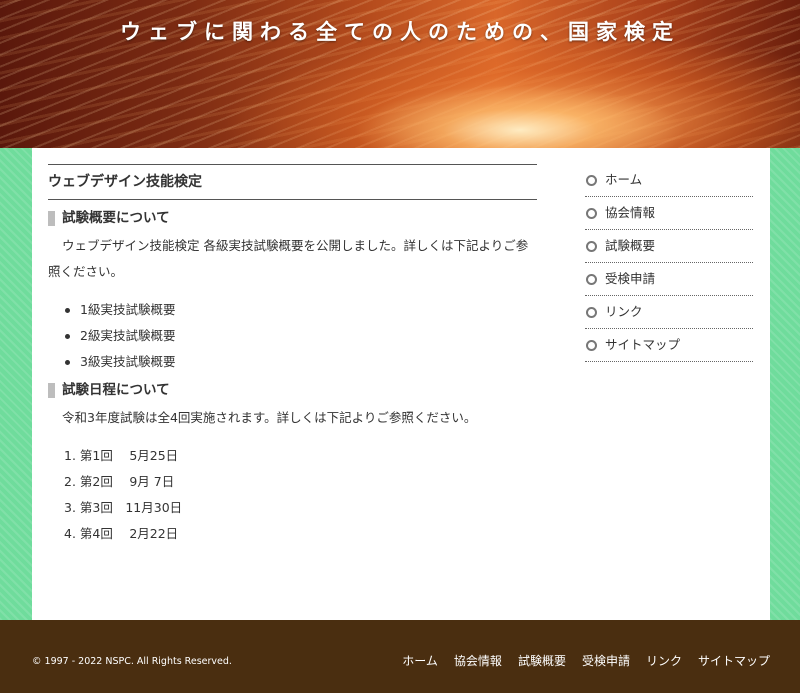  What do you see at coordinates (128, 361) in the screenshot?
I see `list-item-label: 3級実技試験概要` at bounding box center [128, 361].